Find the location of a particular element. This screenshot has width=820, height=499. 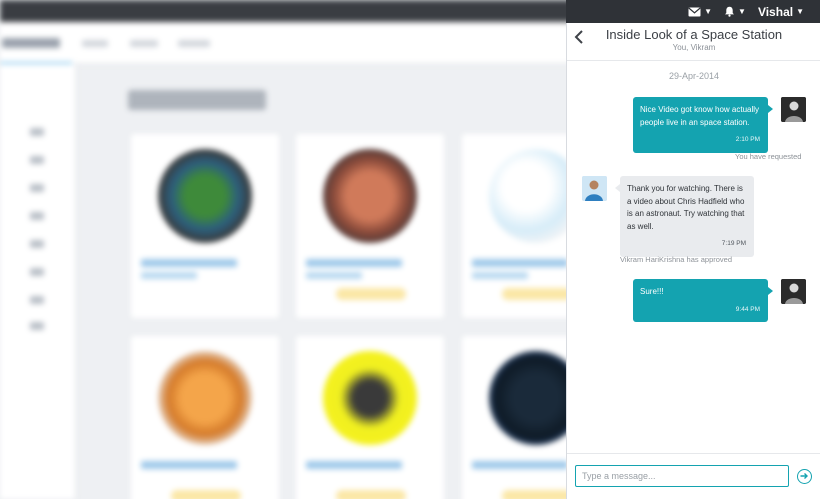

arrow-right-icon is located at coordinates (804, 476).